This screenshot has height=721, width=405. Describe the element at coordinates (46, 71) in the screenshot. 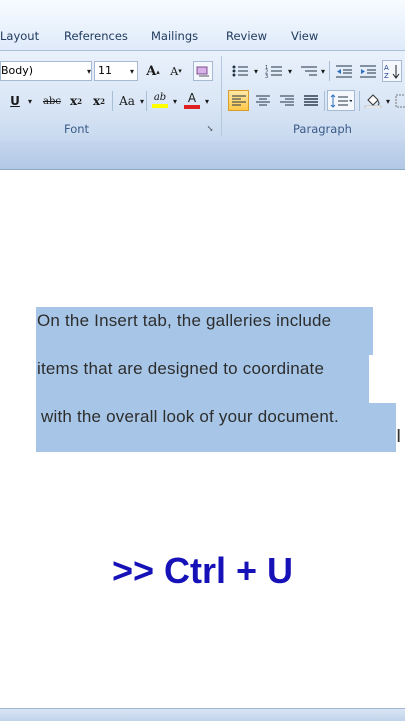

I see `font-name-box: Body)` at that location.